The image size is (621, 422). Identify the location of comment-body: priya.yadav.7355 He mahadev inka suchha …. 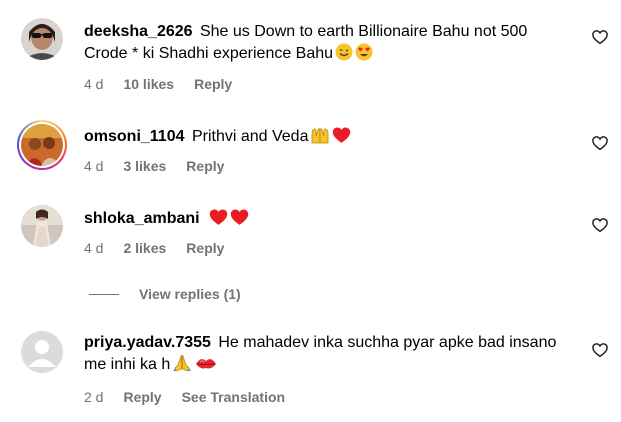
(329, 355).